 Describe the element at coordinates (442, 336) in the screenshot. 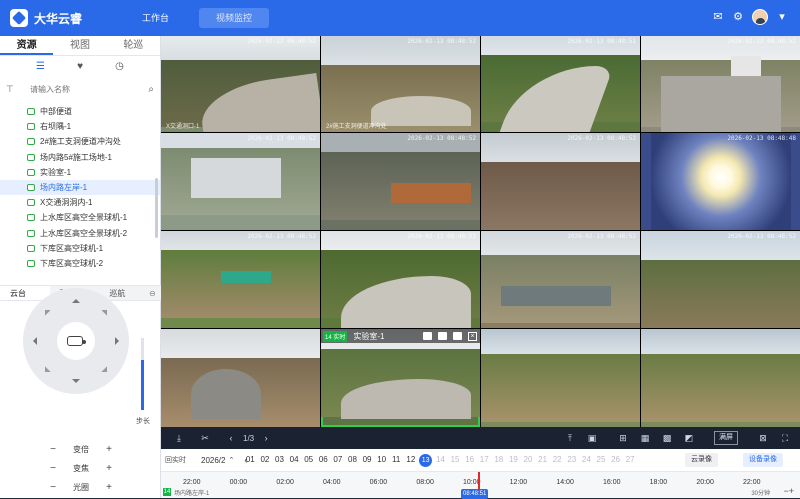

I see `record-icon` at that location.